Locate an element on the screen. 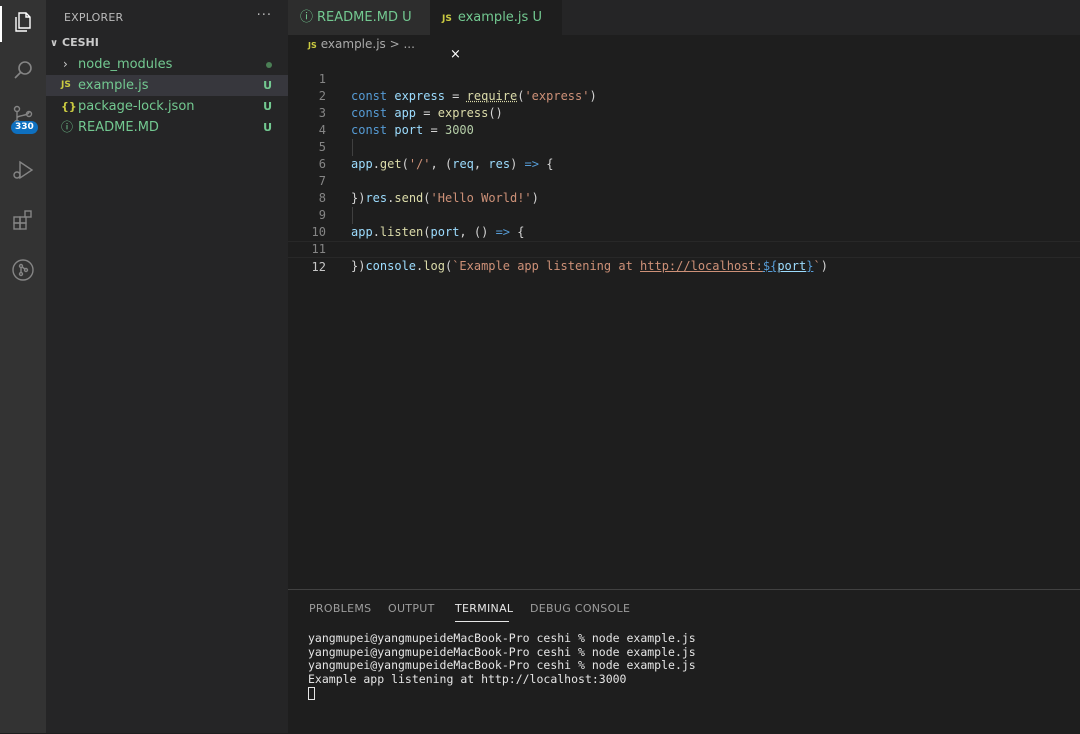  breadcrumb-file: example.js is located at coordinates (353, 44).